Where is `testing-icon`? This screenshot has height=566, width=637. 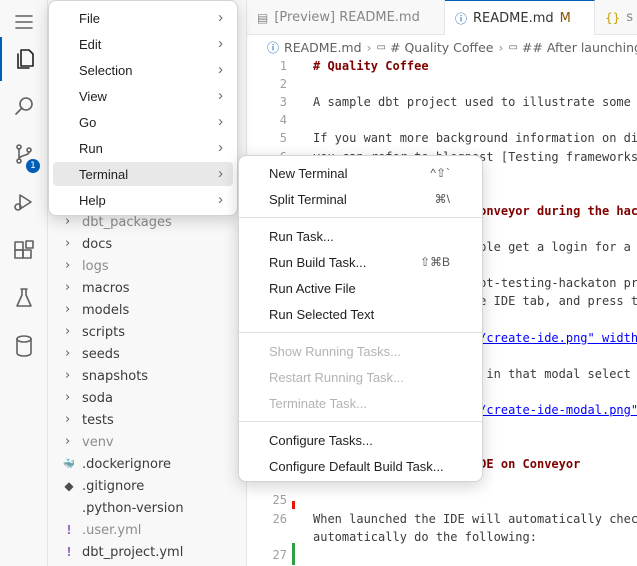 testing-icon is located at coordinates (24, 298).